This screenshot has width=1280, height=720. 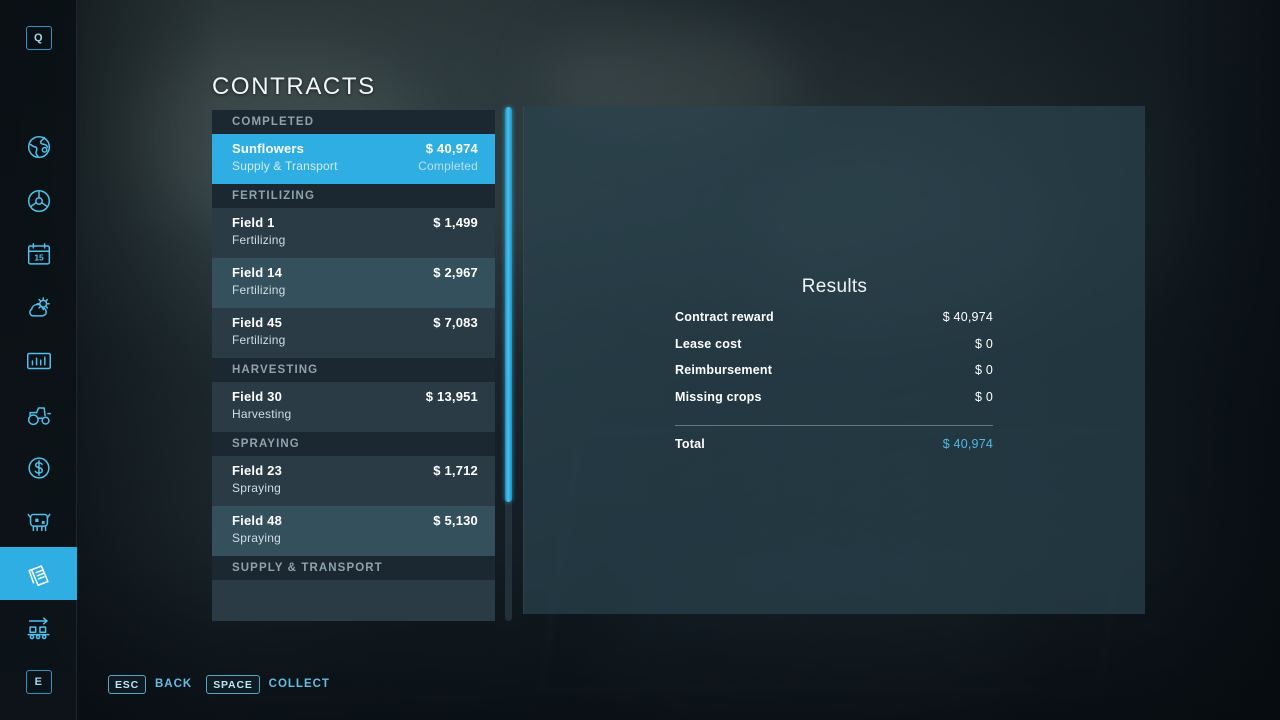 I want to click on sidebar-item-finances, so click(x=38, y=467).